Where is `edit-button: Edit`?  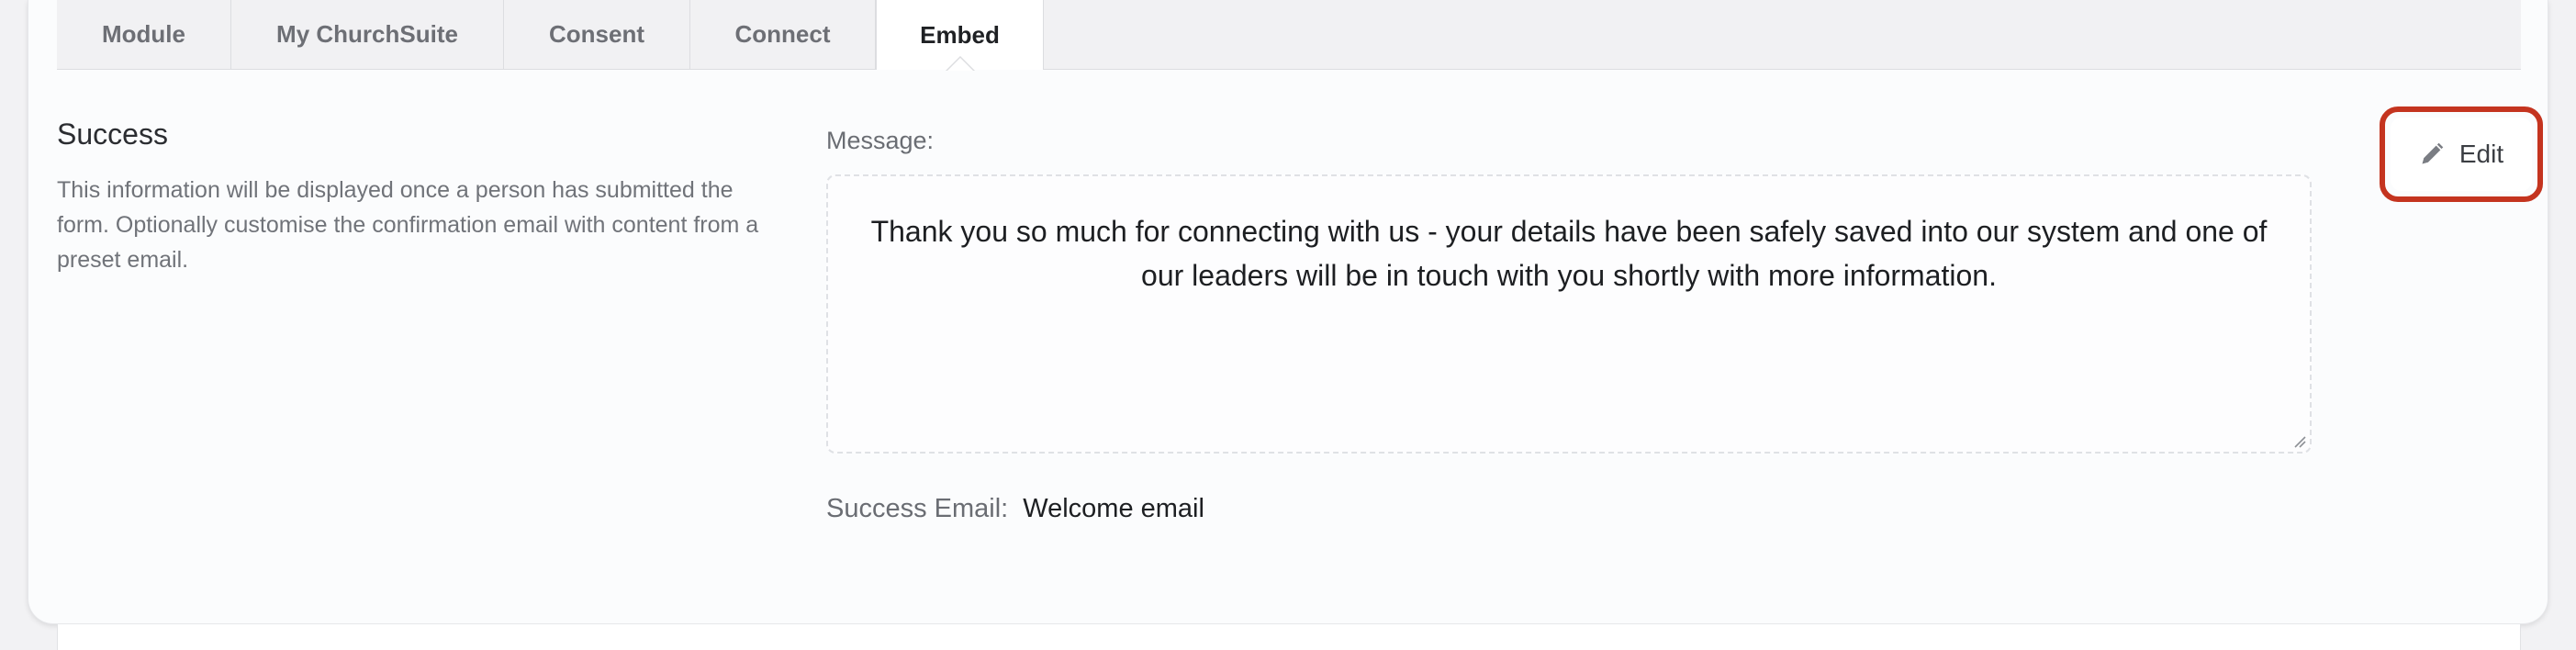
edit-button: Edit is located at coordinates (2461, 154).